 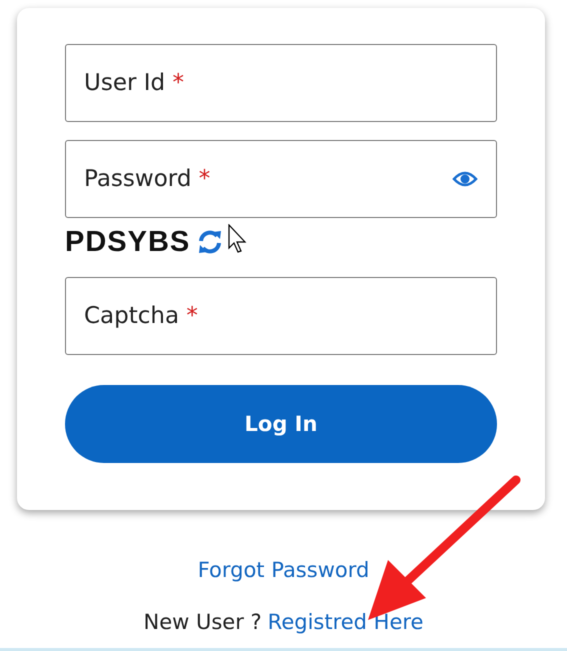 I want to click on user-id-field: User Id *, so click(x=281, y=83).